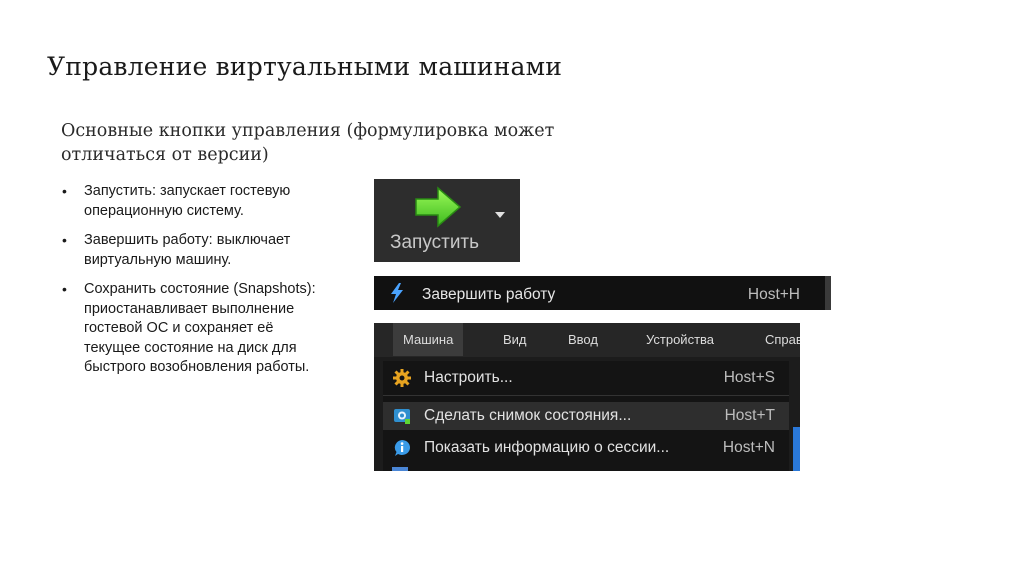  Describe the element at coordinates (749, 377) in the screenshot. I see `settings-shortcut: Host+S` at that location.